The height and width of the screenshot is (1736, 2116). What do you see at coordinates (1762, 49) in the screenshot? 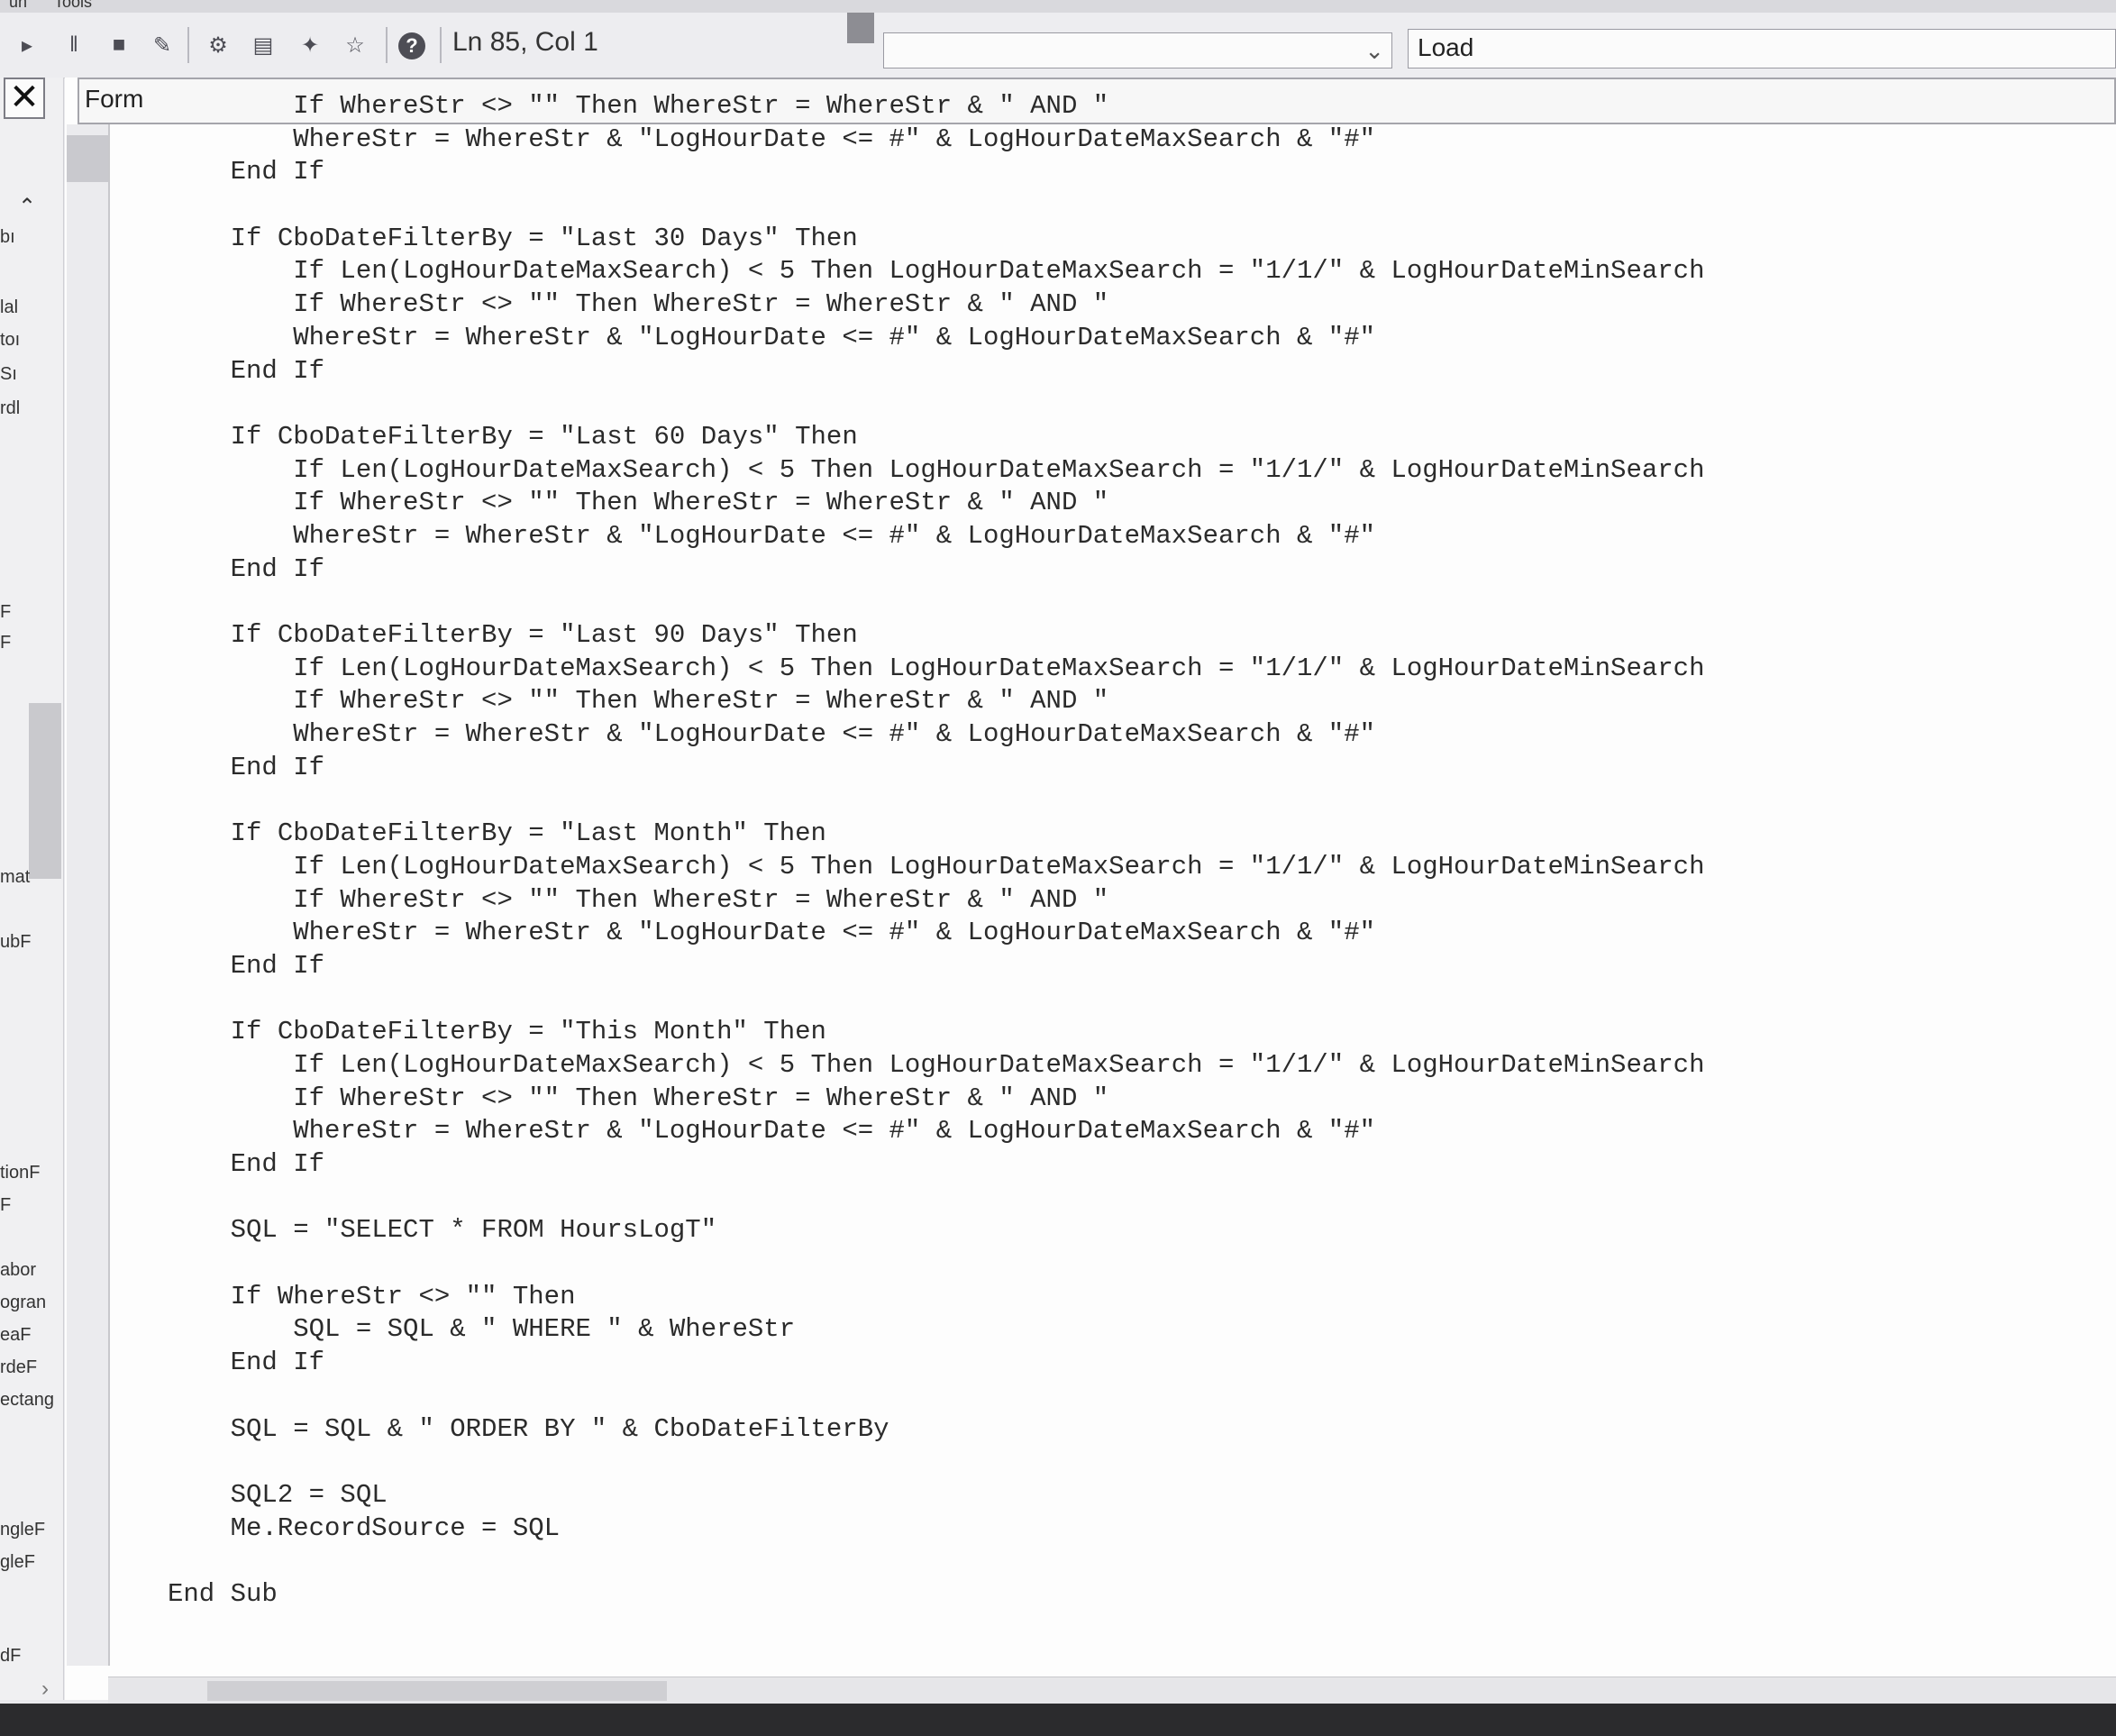
I see `procedure-combo: Load` at bounding box center [1762, 49].